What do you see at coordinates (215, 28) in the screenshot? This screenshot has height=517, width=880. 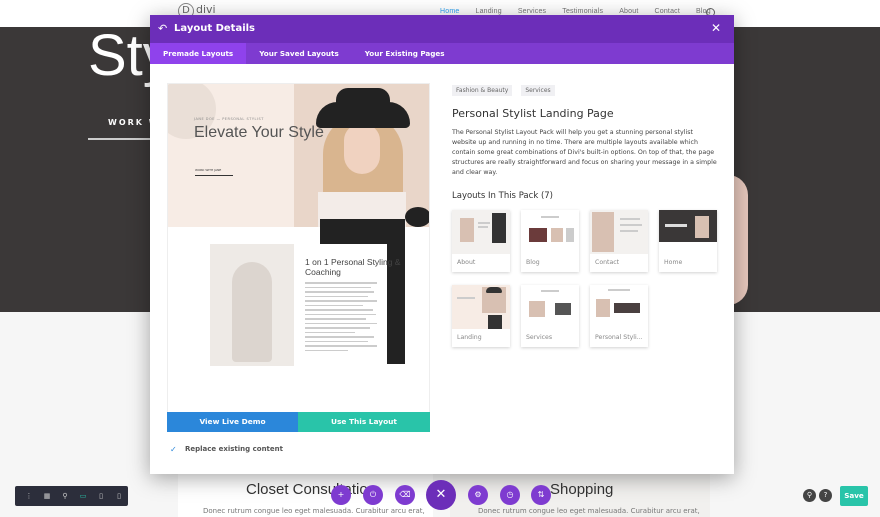 I see `modal-title: Layout Details` at bounding box center [215, 28].